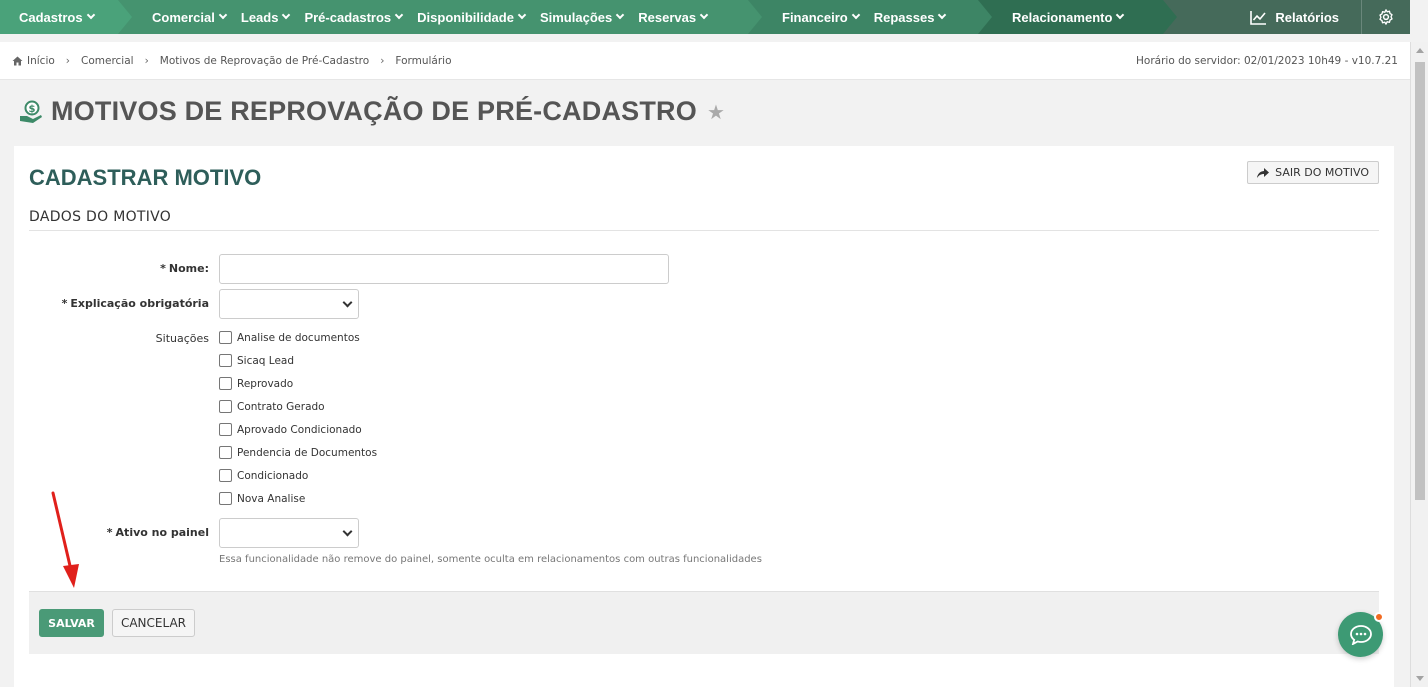 The height and width of the screenshot is (687, 1428). I want to click on nav-item-label: Pré-cadastros, so click(348, 17).